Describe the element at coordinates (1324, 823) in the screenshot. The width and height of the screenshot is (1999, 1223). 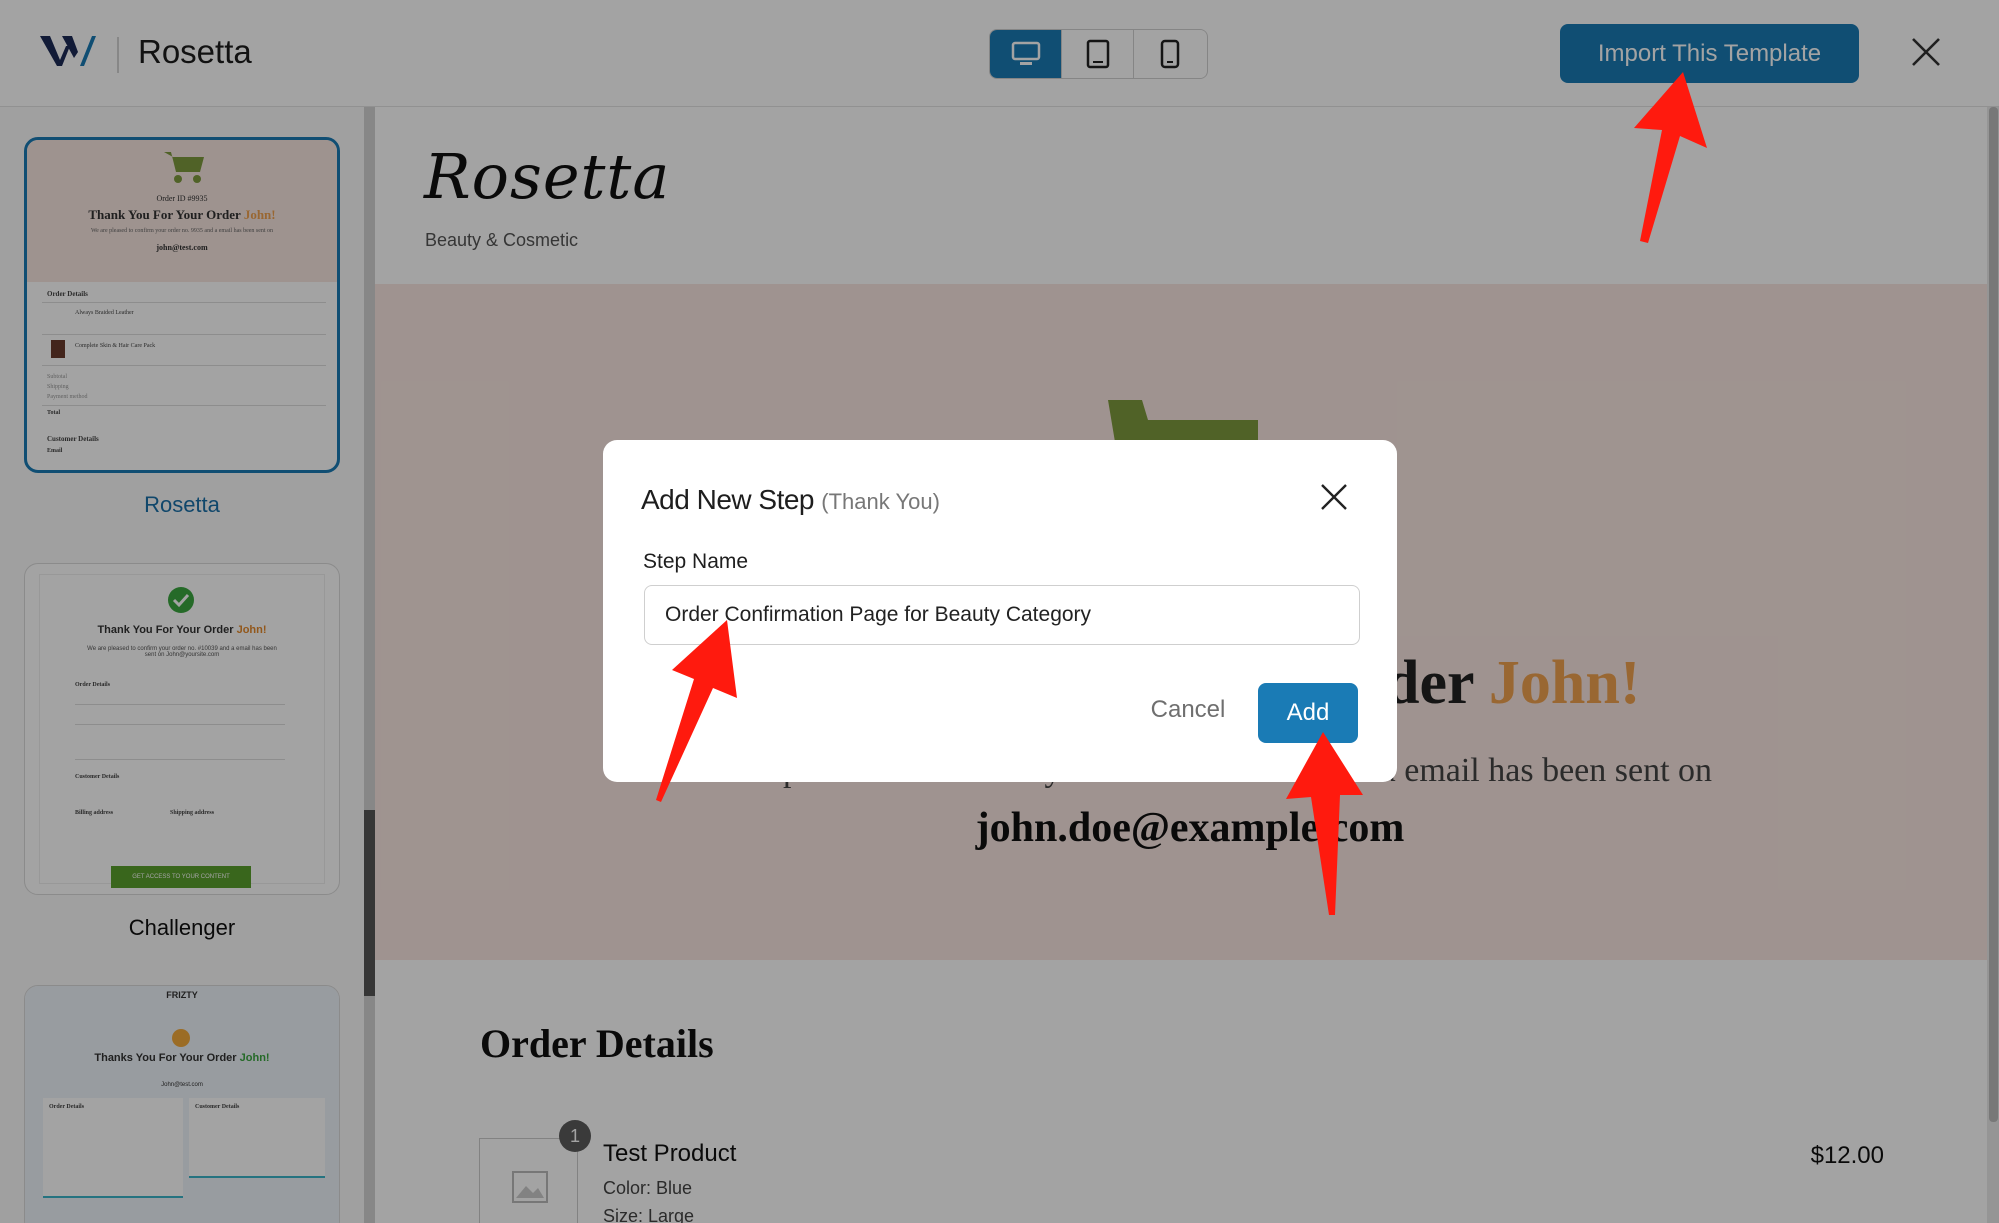
I see `arrow-to-add` at that location.